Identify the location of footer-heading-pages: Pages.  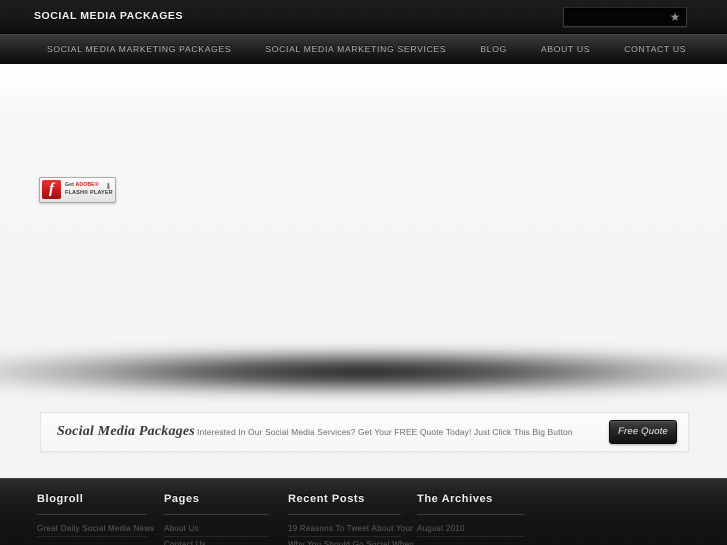
(182, 499).